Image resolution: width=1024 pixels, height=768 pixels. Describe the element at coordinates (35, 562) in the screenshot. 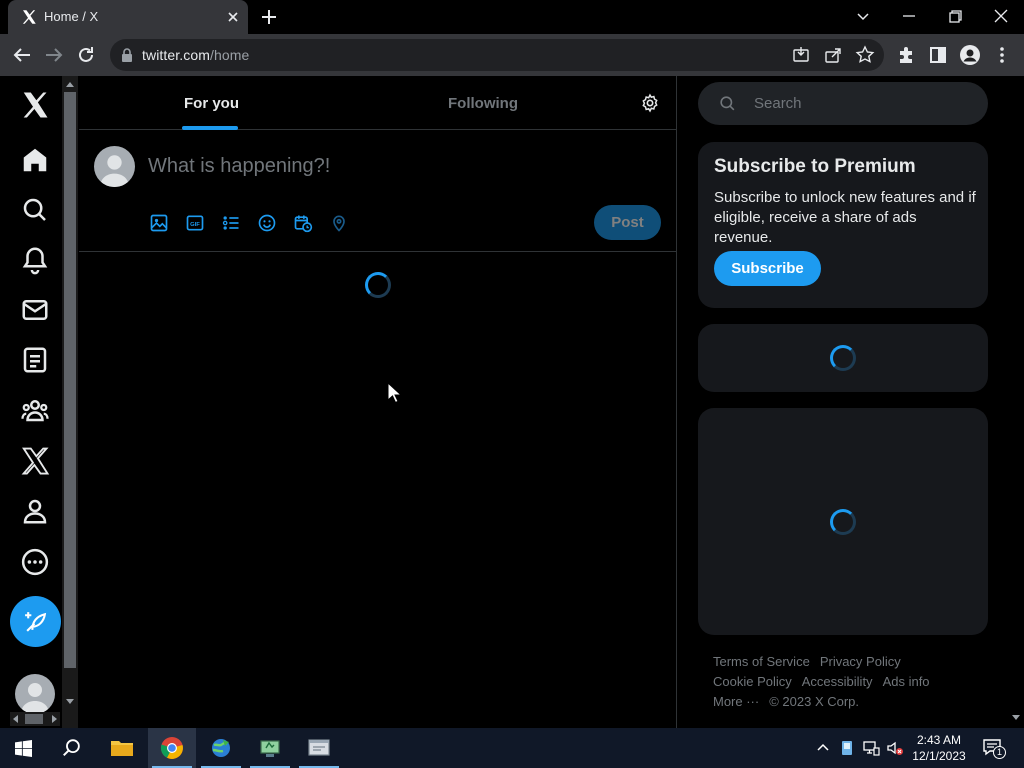

I see `more-icon` at that location.